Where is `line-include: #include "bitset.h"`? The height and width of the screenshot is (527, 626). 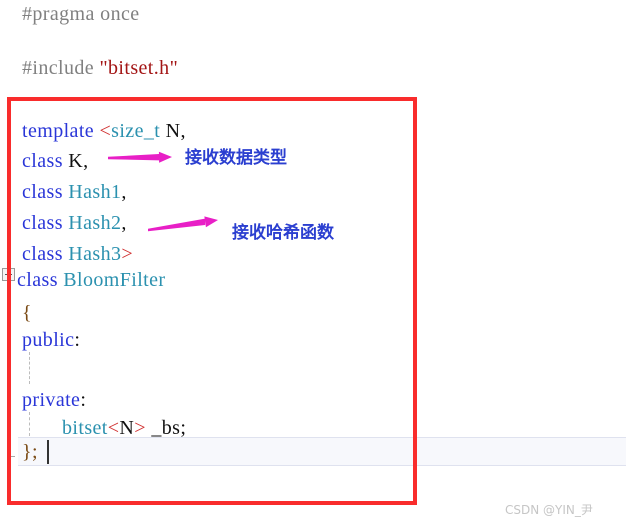
line-include: #include "bitset.h" is located at coordinates (100, 68).